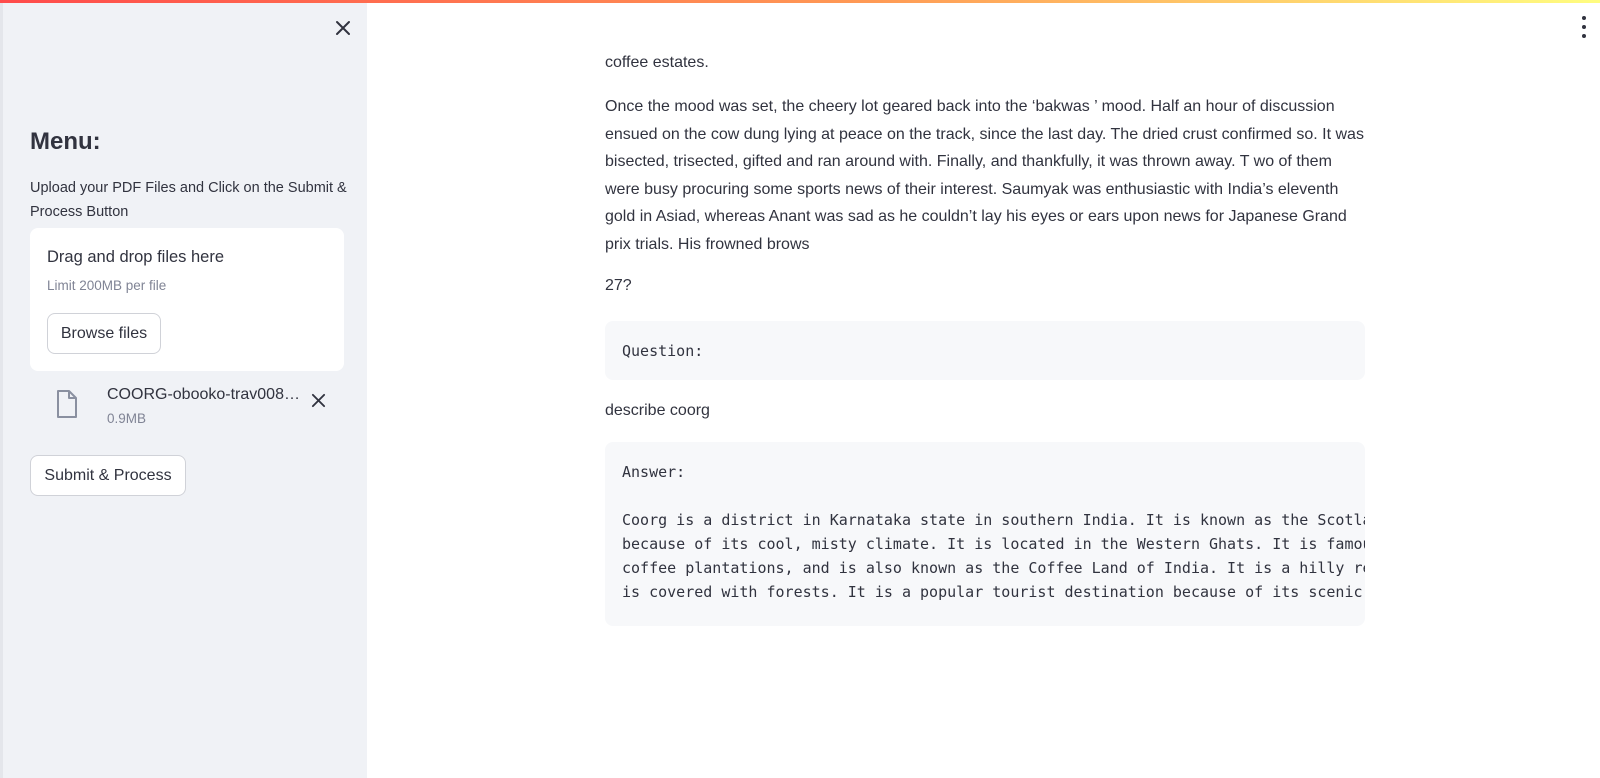 The height and width of the screenshot is (778, 1600). What do you see at coordinates (107, 285) in the screenshot?
I see `dropzone-limit: Limit 200MB per file` at bounding box center [107, 285].